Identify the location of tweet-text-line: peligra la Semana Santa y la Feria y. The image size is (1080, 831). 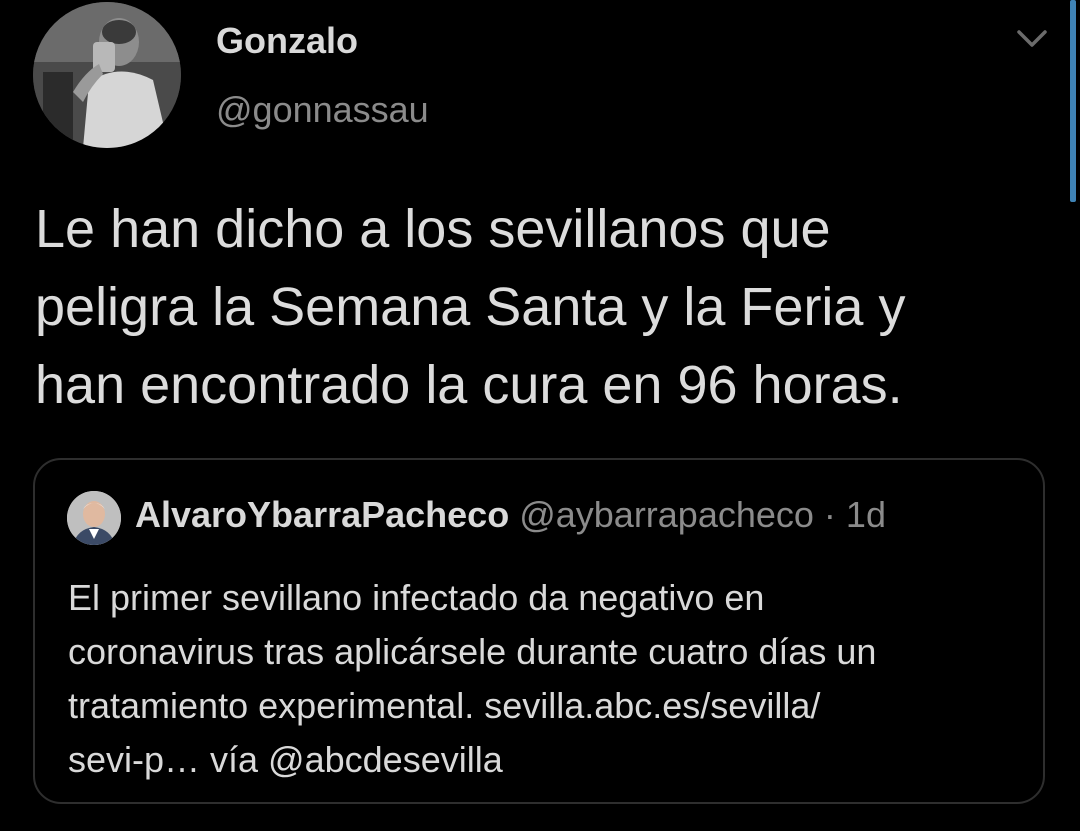
(470, 307).